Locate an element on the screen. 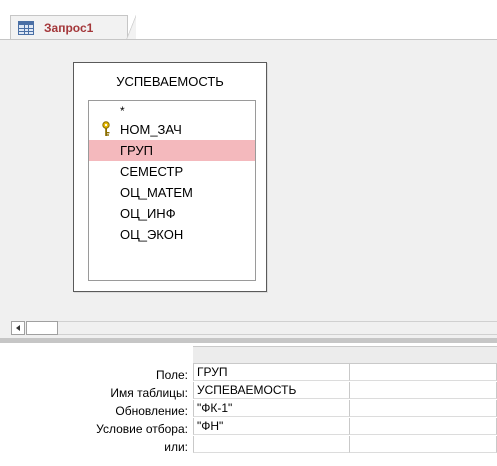 Image resolution: width=497 pixels, height=466 pixels. scroll-track is located at coordinates (277, 328).